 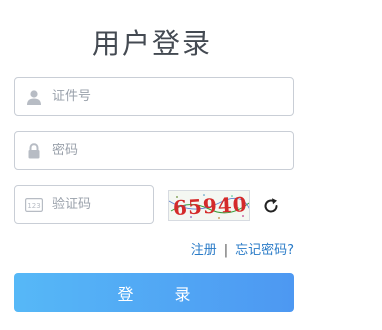 I want to click on svg-text: 123, so click(x=33, y=206).